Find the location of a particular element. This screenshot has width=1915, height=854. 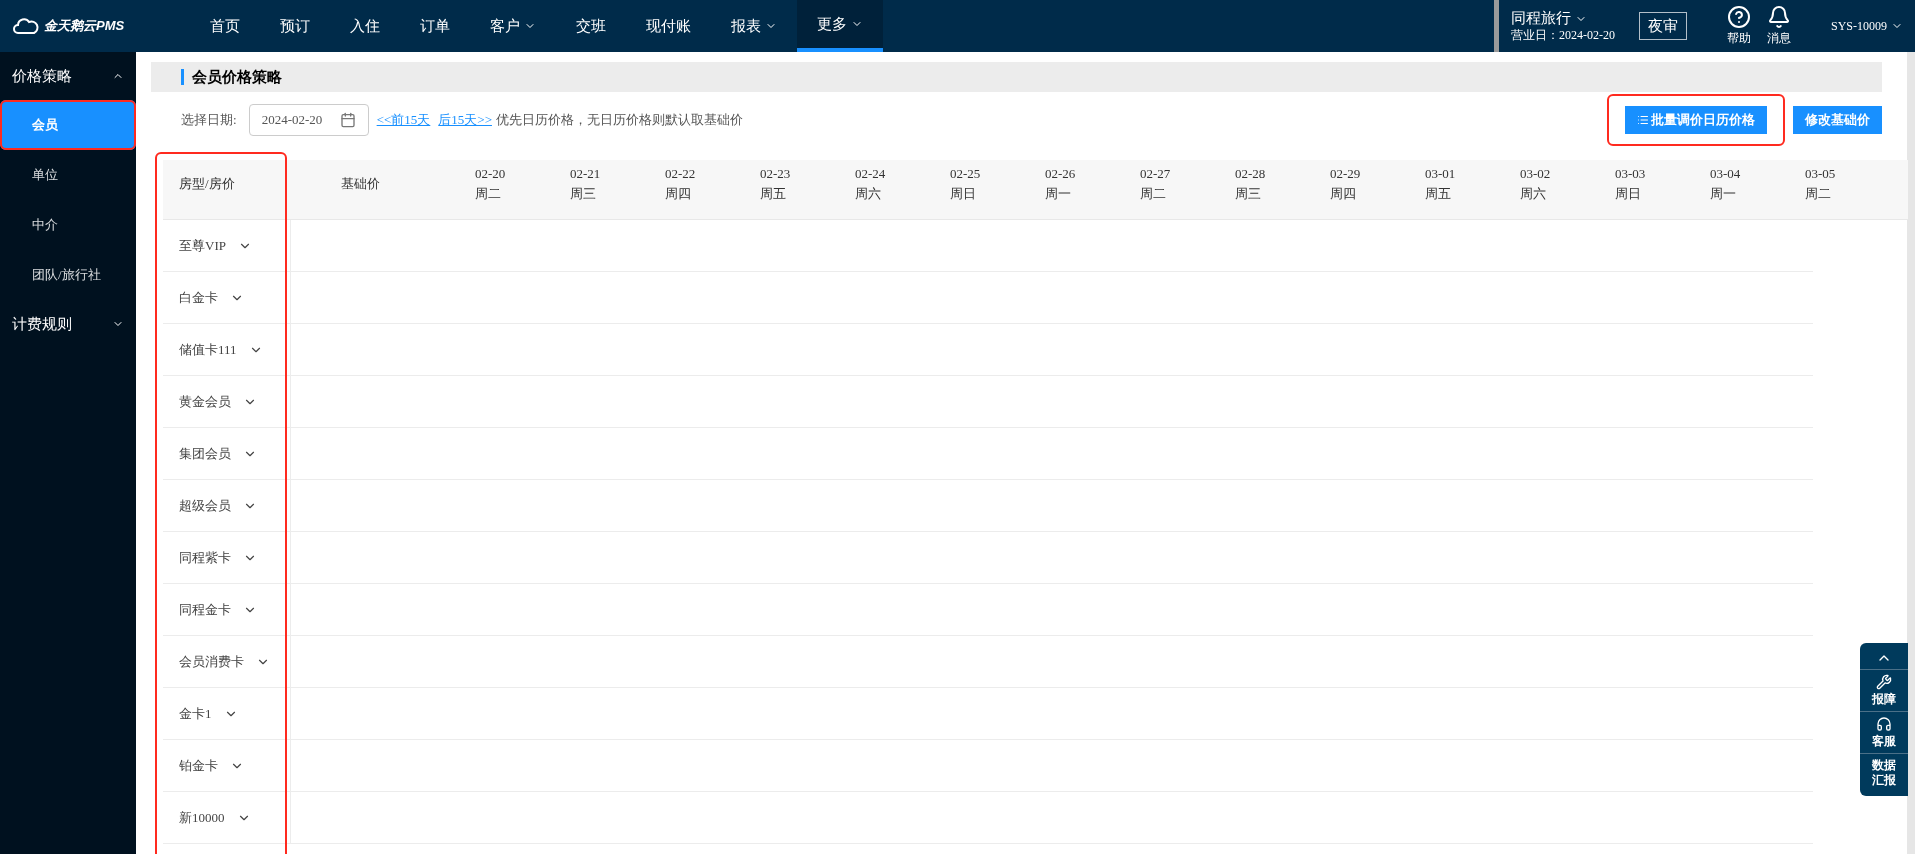

nav-tab: 报表 is located at coordinates (754, 26).